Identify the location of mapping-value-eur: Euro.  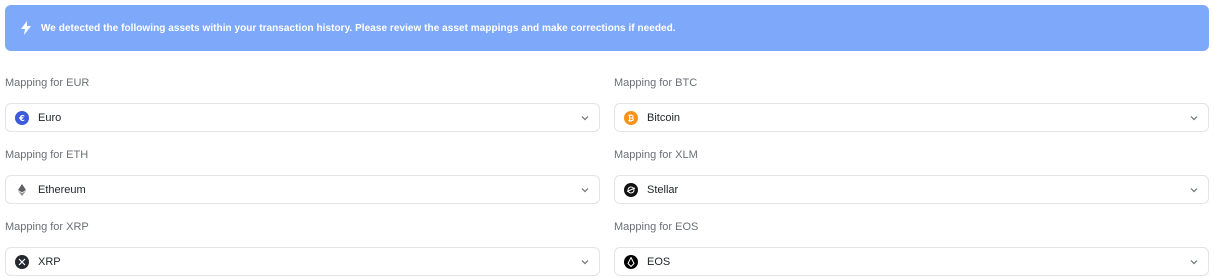
(50, 117).